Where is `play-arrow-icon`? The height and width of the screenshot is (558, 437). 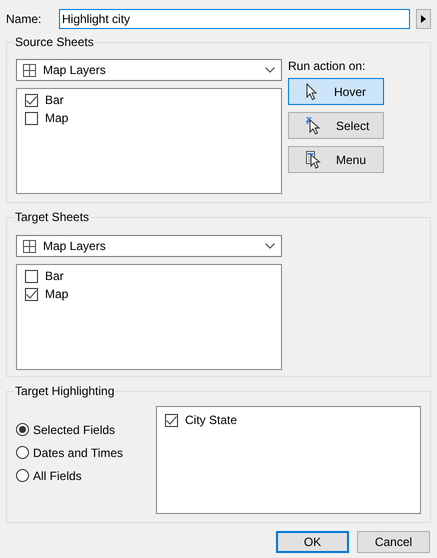
play-arrow-icon is located at coordinates (423, 19).